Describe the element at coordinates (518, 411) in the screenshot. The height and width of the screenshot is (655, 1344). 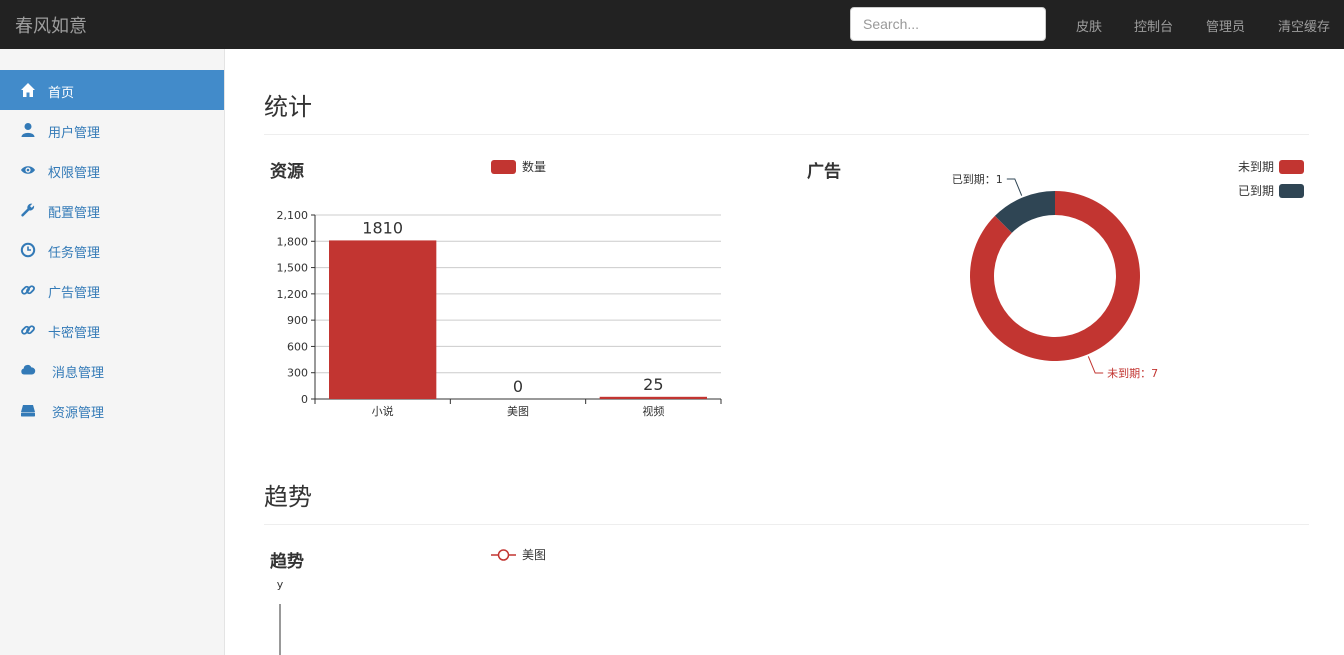
I see `x-tick-label: 美图` at that location.